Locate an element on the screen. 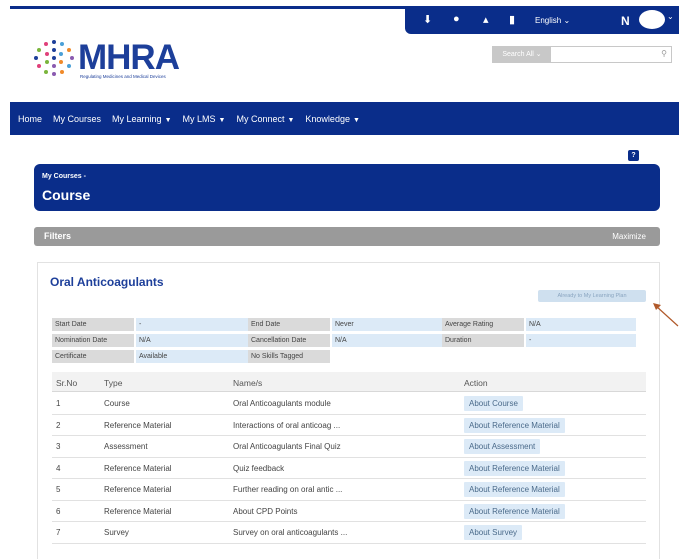 This screenshot has width=679, height=559. col-header-srno: Sr.No is located at coordinates (67, 383).